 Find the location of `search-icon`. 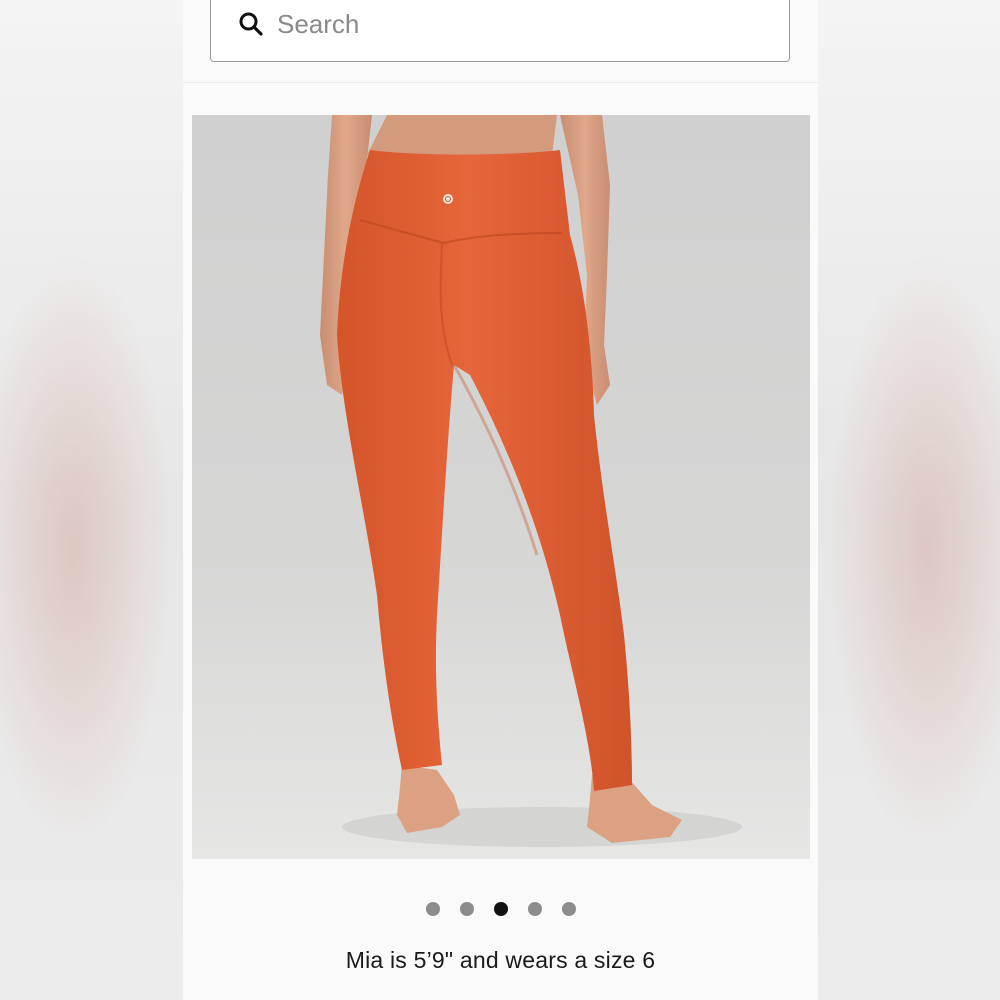

search-icon is located at coordinates (251, 24).